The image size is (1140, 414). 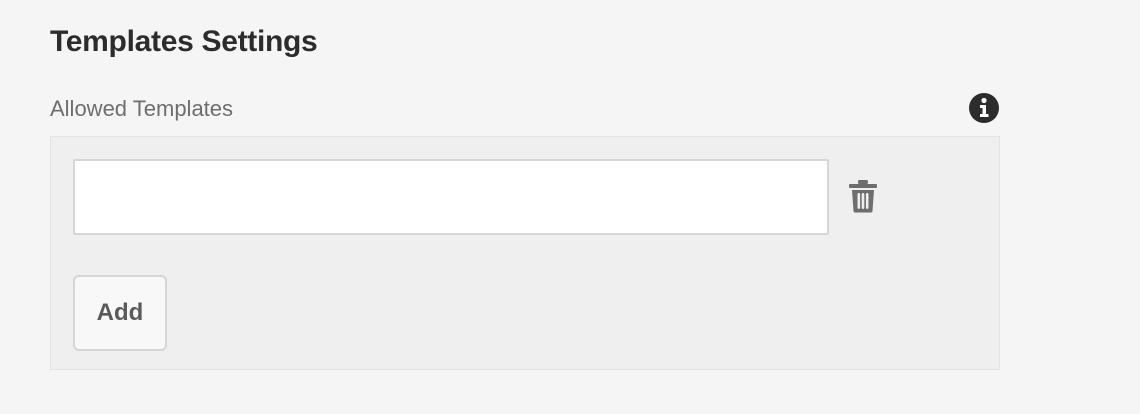 I want to click on add-button: Add, so click(x=120, y=313).